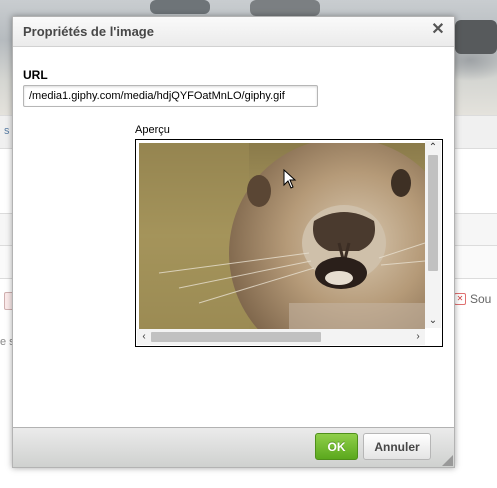  Describe the element at coordinates (481, 299) in the screenshot. I see `background-subscribe-label: Sou` at that location.